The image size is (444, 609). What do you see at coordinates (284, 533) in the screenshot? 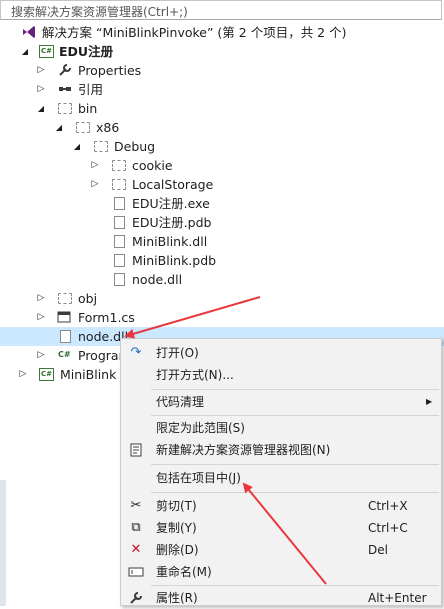
I see `annotation-arrow-include` at bounding box center [284, 533].